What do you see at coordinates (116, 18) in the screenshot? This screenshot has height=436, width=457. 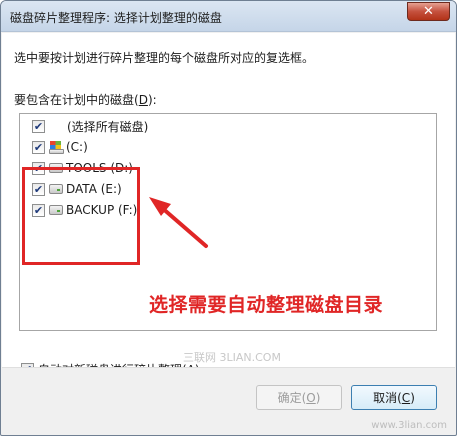 I see `window-title: 磁盘碎片整理程序: 选择计划整理的磁盘` at bounding box center [116, 18].